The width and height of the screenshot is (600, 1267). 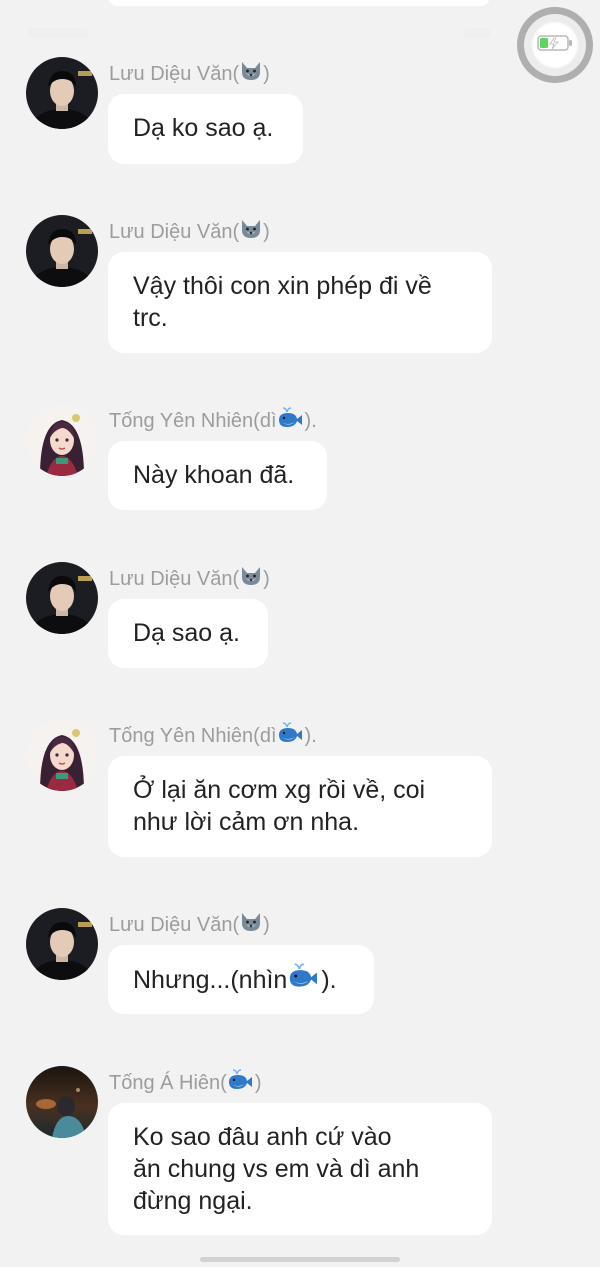 What do you see at coordinates (58, 33) in the screenshot?
I see `status-time` at bounding box center [58, 33].